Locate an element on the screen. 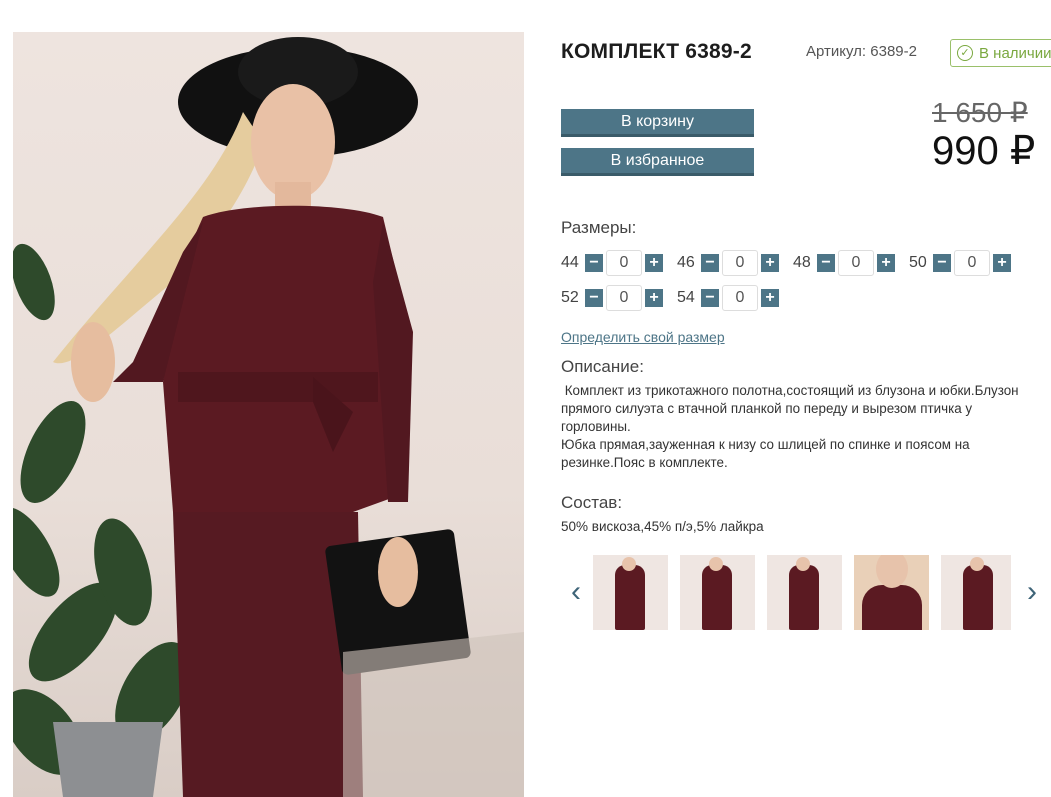 Image resolution: width=1051 pixels, height=797 pixels. old-price: 1 650 ₽ is located at coordinates (980, 112).